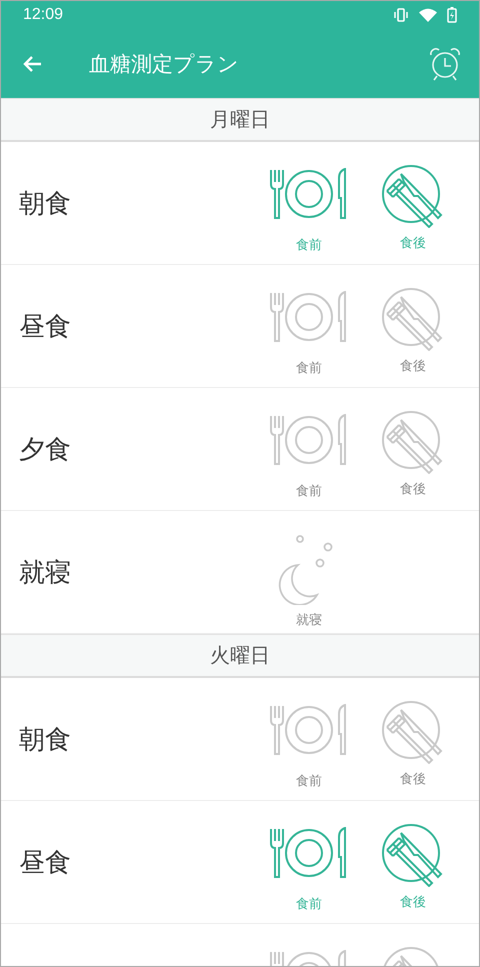 The image size is (480, 967). I want to click on alarm-clock-button, so click(445, 64).